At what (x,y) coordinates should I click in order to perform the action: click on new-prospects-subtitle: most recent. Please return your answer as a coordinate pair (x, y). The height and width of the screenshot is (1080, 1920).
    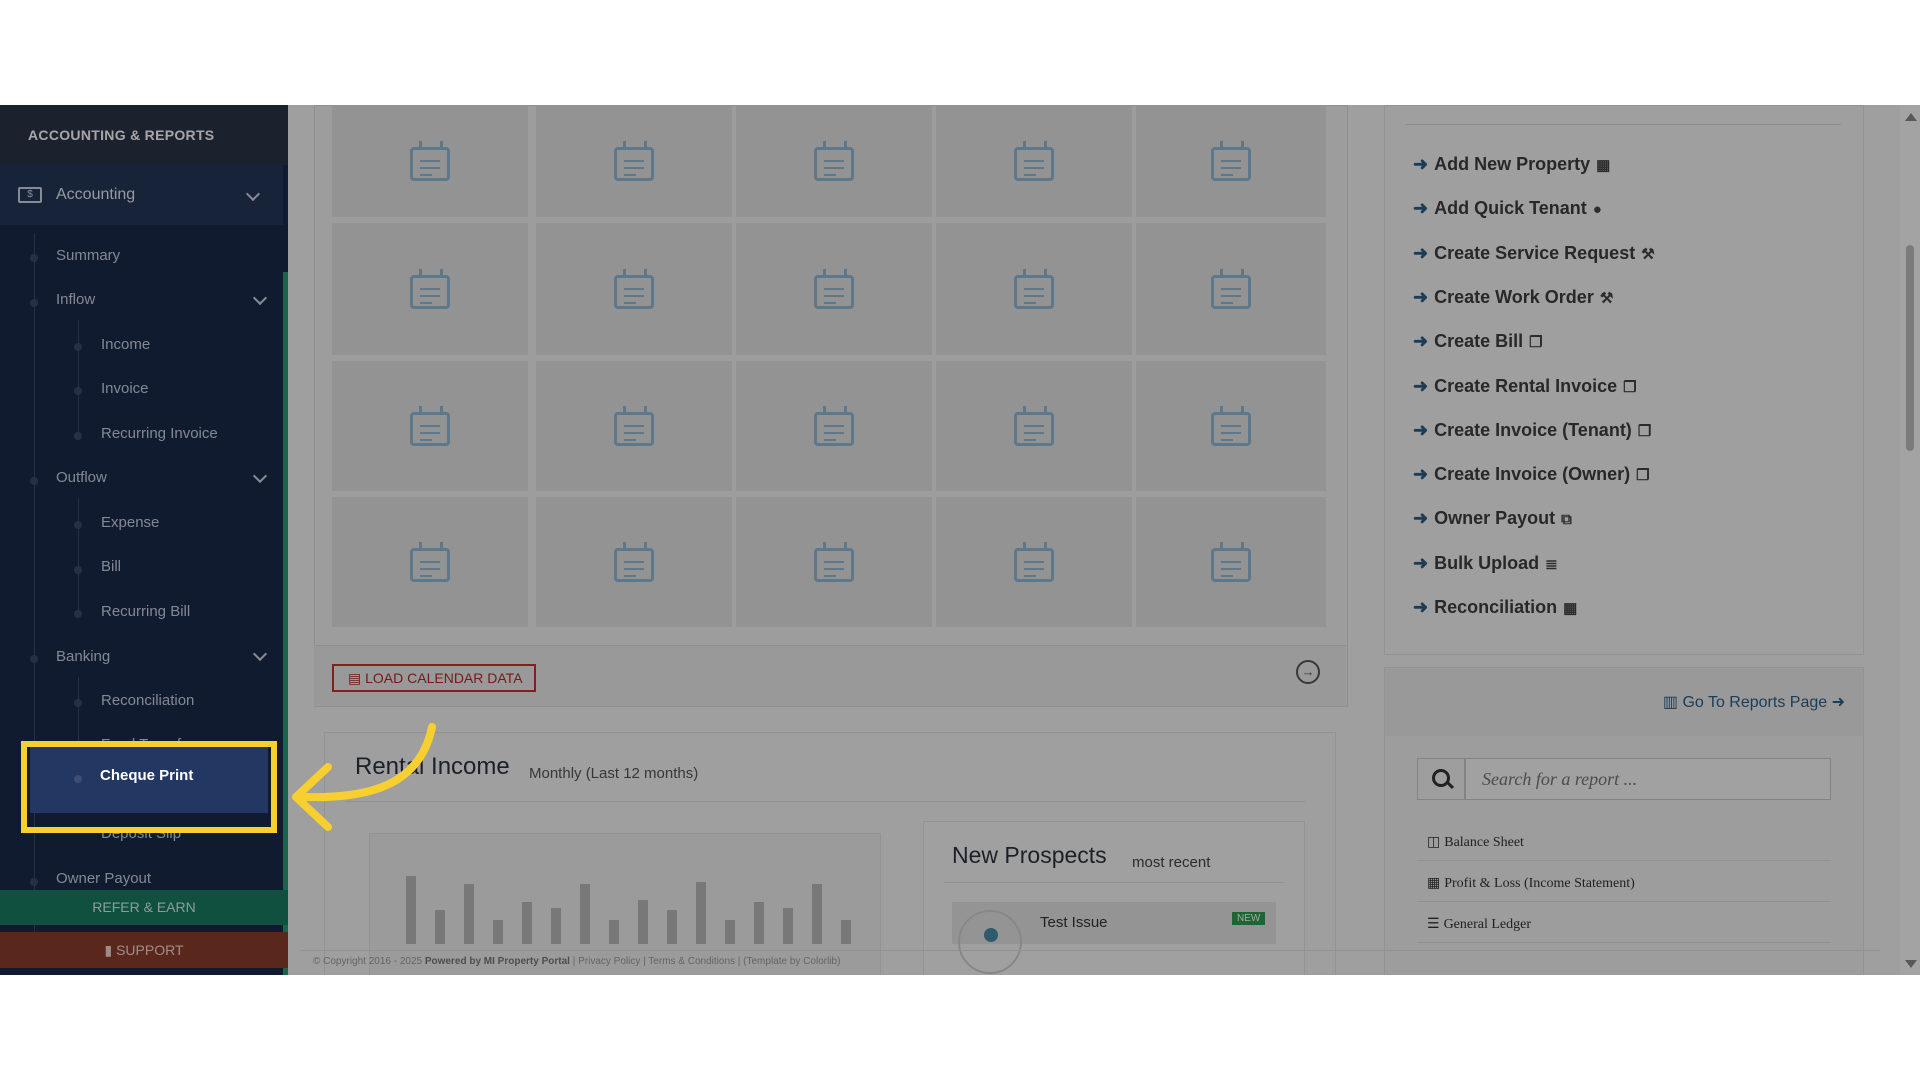
    Looking at the image, I should click on (1171, 862).